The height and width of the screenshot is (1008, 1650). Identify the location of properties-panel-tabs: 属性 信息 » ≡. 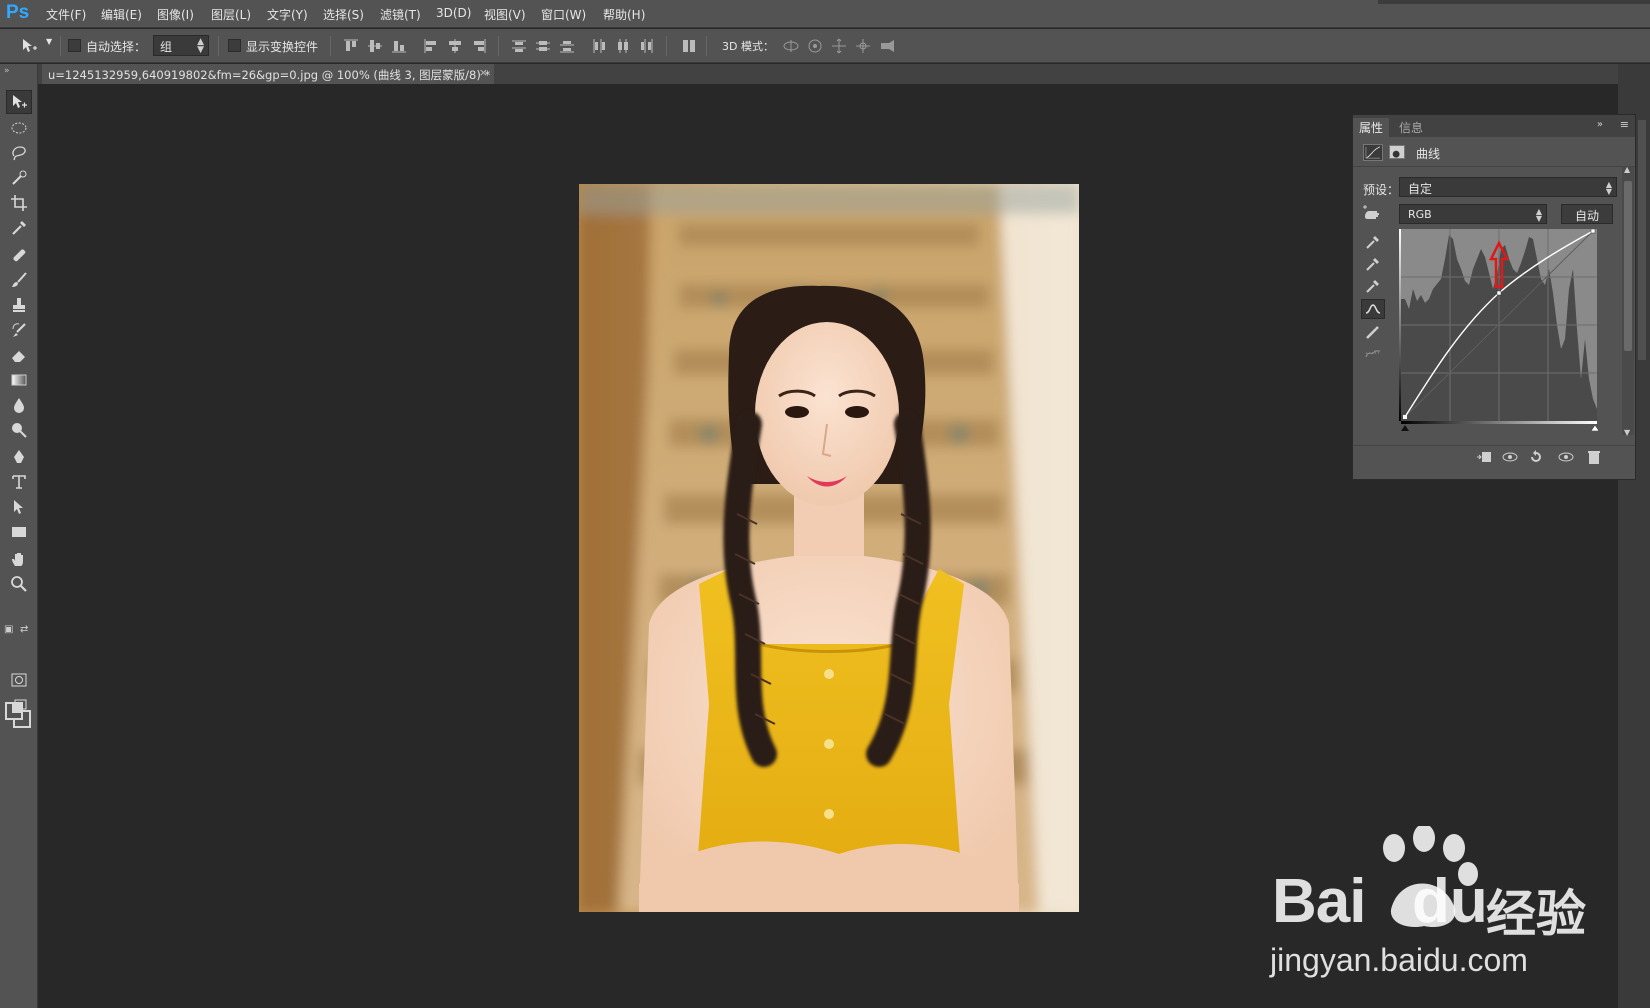
(1494, 126).